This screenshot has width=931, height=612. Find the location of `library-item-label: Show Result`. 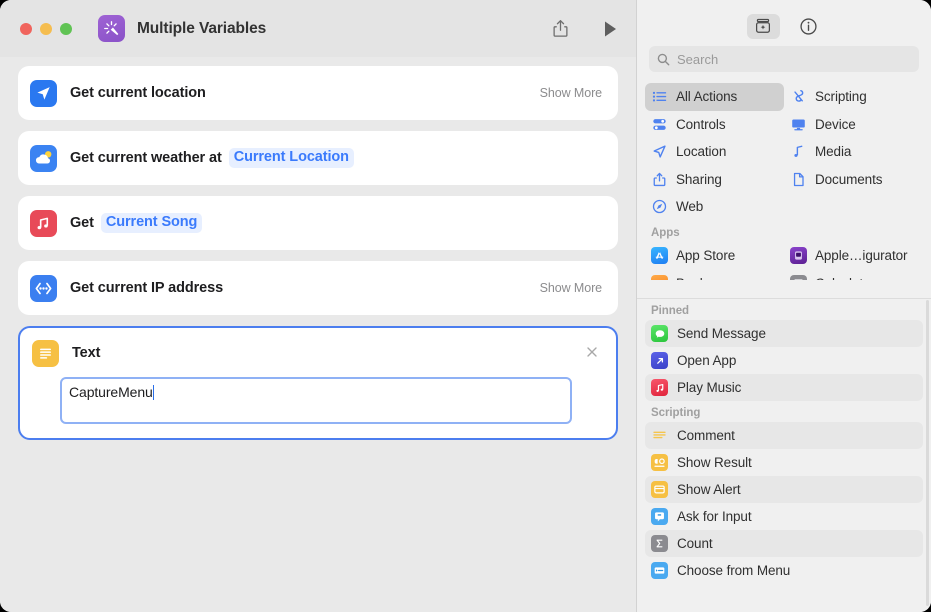

library-item-label: Show Result is located at coordinates (714, 462).